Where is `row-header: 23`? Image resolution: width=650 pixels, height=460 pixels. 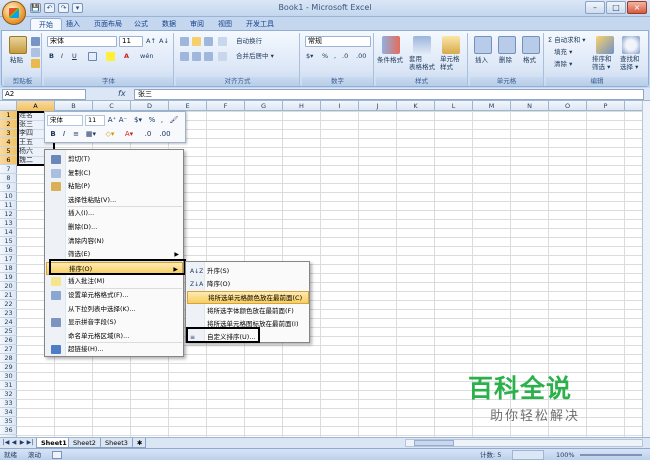
row-header: 23 is located at coordinates (8, 313).